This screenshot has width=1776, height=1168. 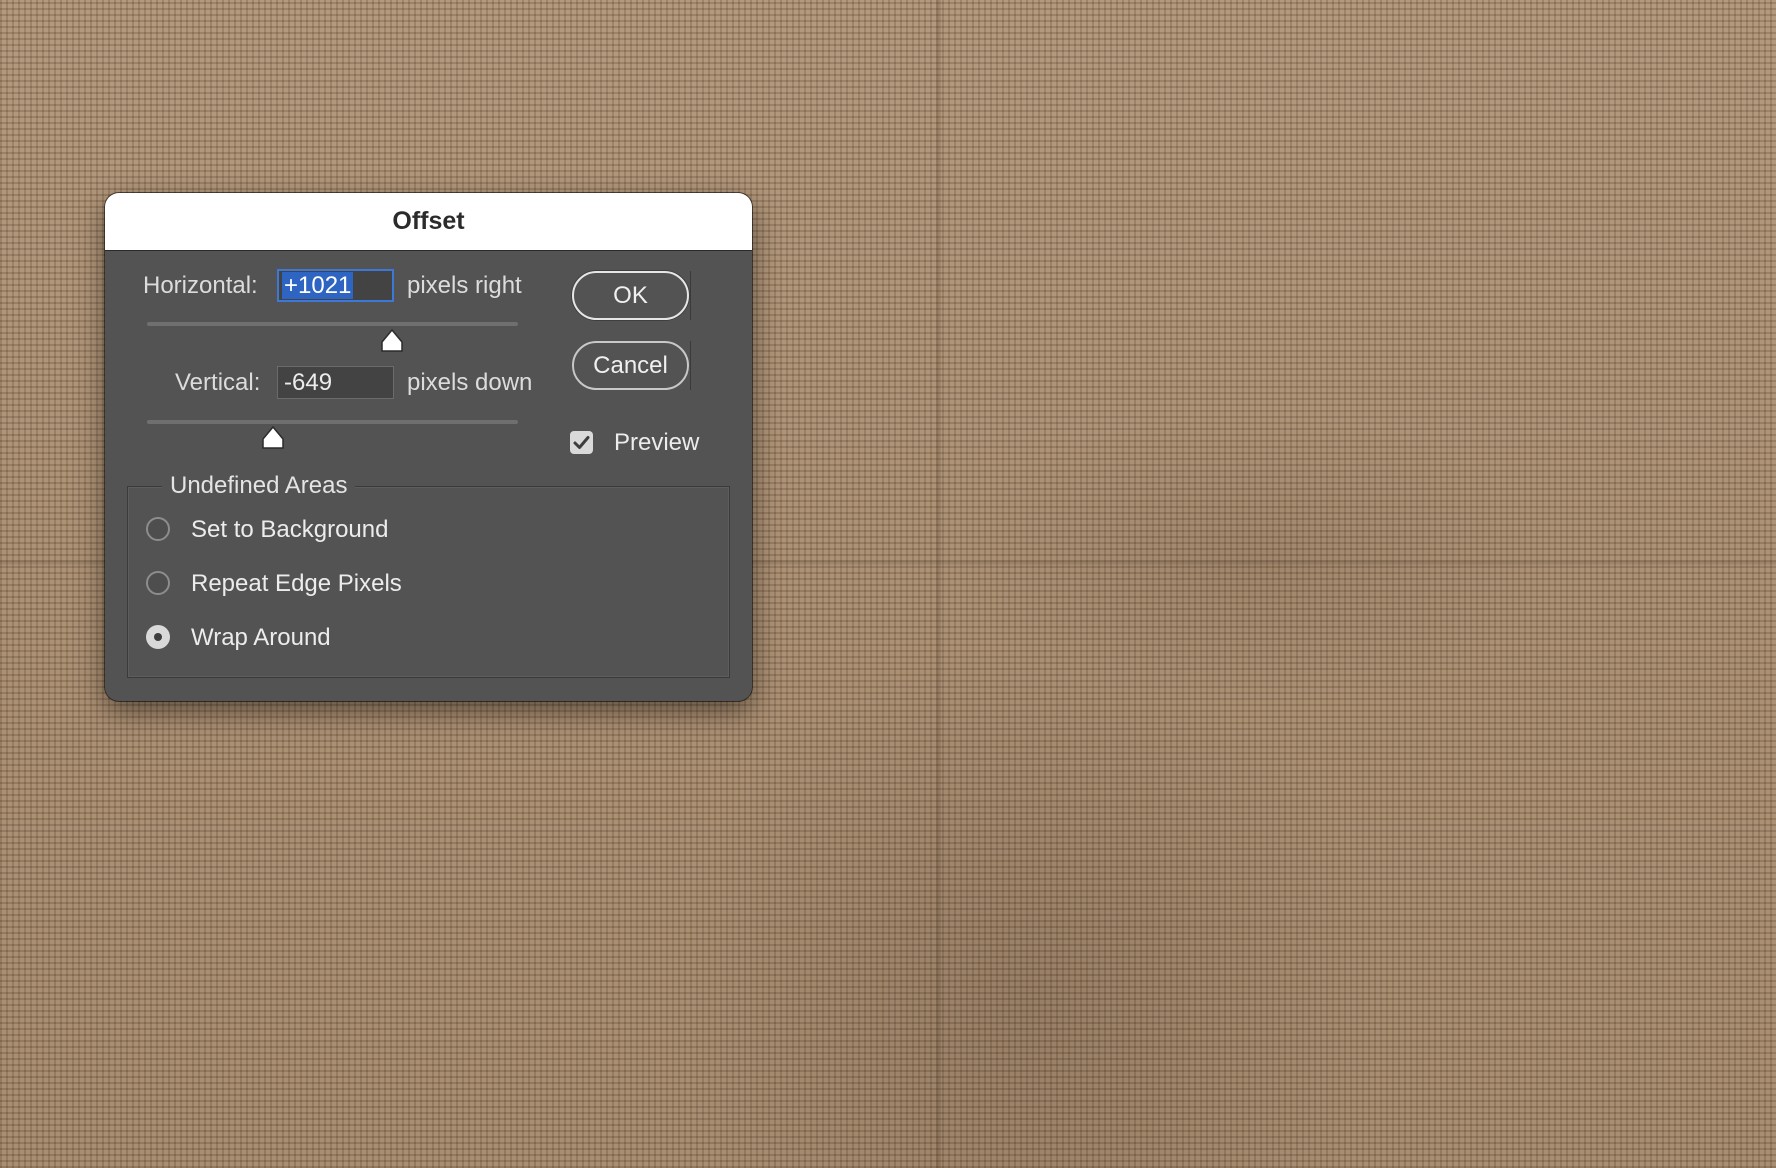 What do you see at coordinates (428, 222) in the screenshot?
I see `dialog-title: Offset` at bounding box center [428, 222].